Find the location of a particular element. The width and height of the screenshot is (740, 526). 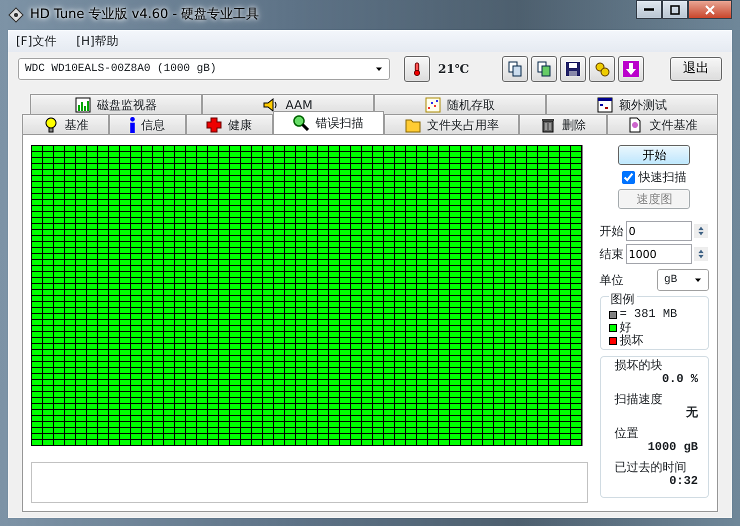

checkbox-label: 快速扫描 is located at coordinates (662, 177).